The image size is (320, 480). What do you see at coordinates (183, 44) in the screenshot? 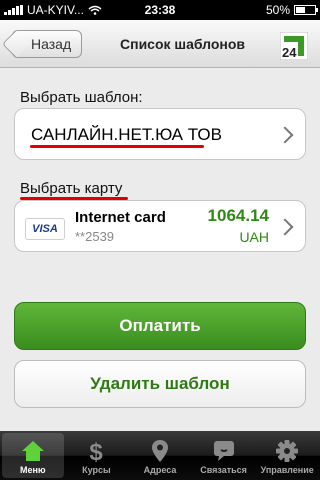
I see `page-title: Список шаблонов` at bounding box center [183, 44].